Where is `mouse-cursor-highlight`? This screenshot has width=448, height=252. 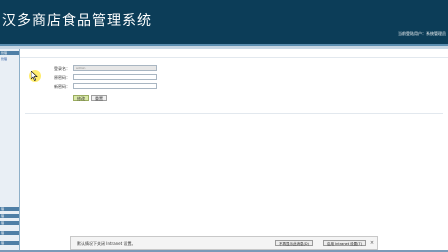
mouse-cursor-highlight is located at coordinates (35, 76).